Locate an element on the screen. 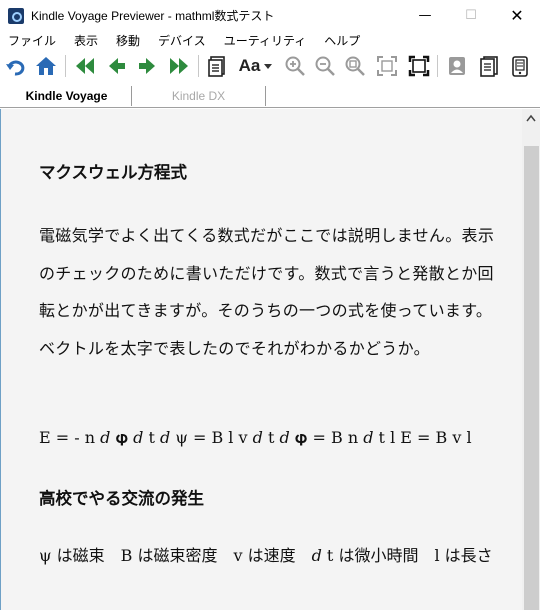 The height and width of the screenshot is (610, 540). fit-icon is located at coordinates (387, 66).